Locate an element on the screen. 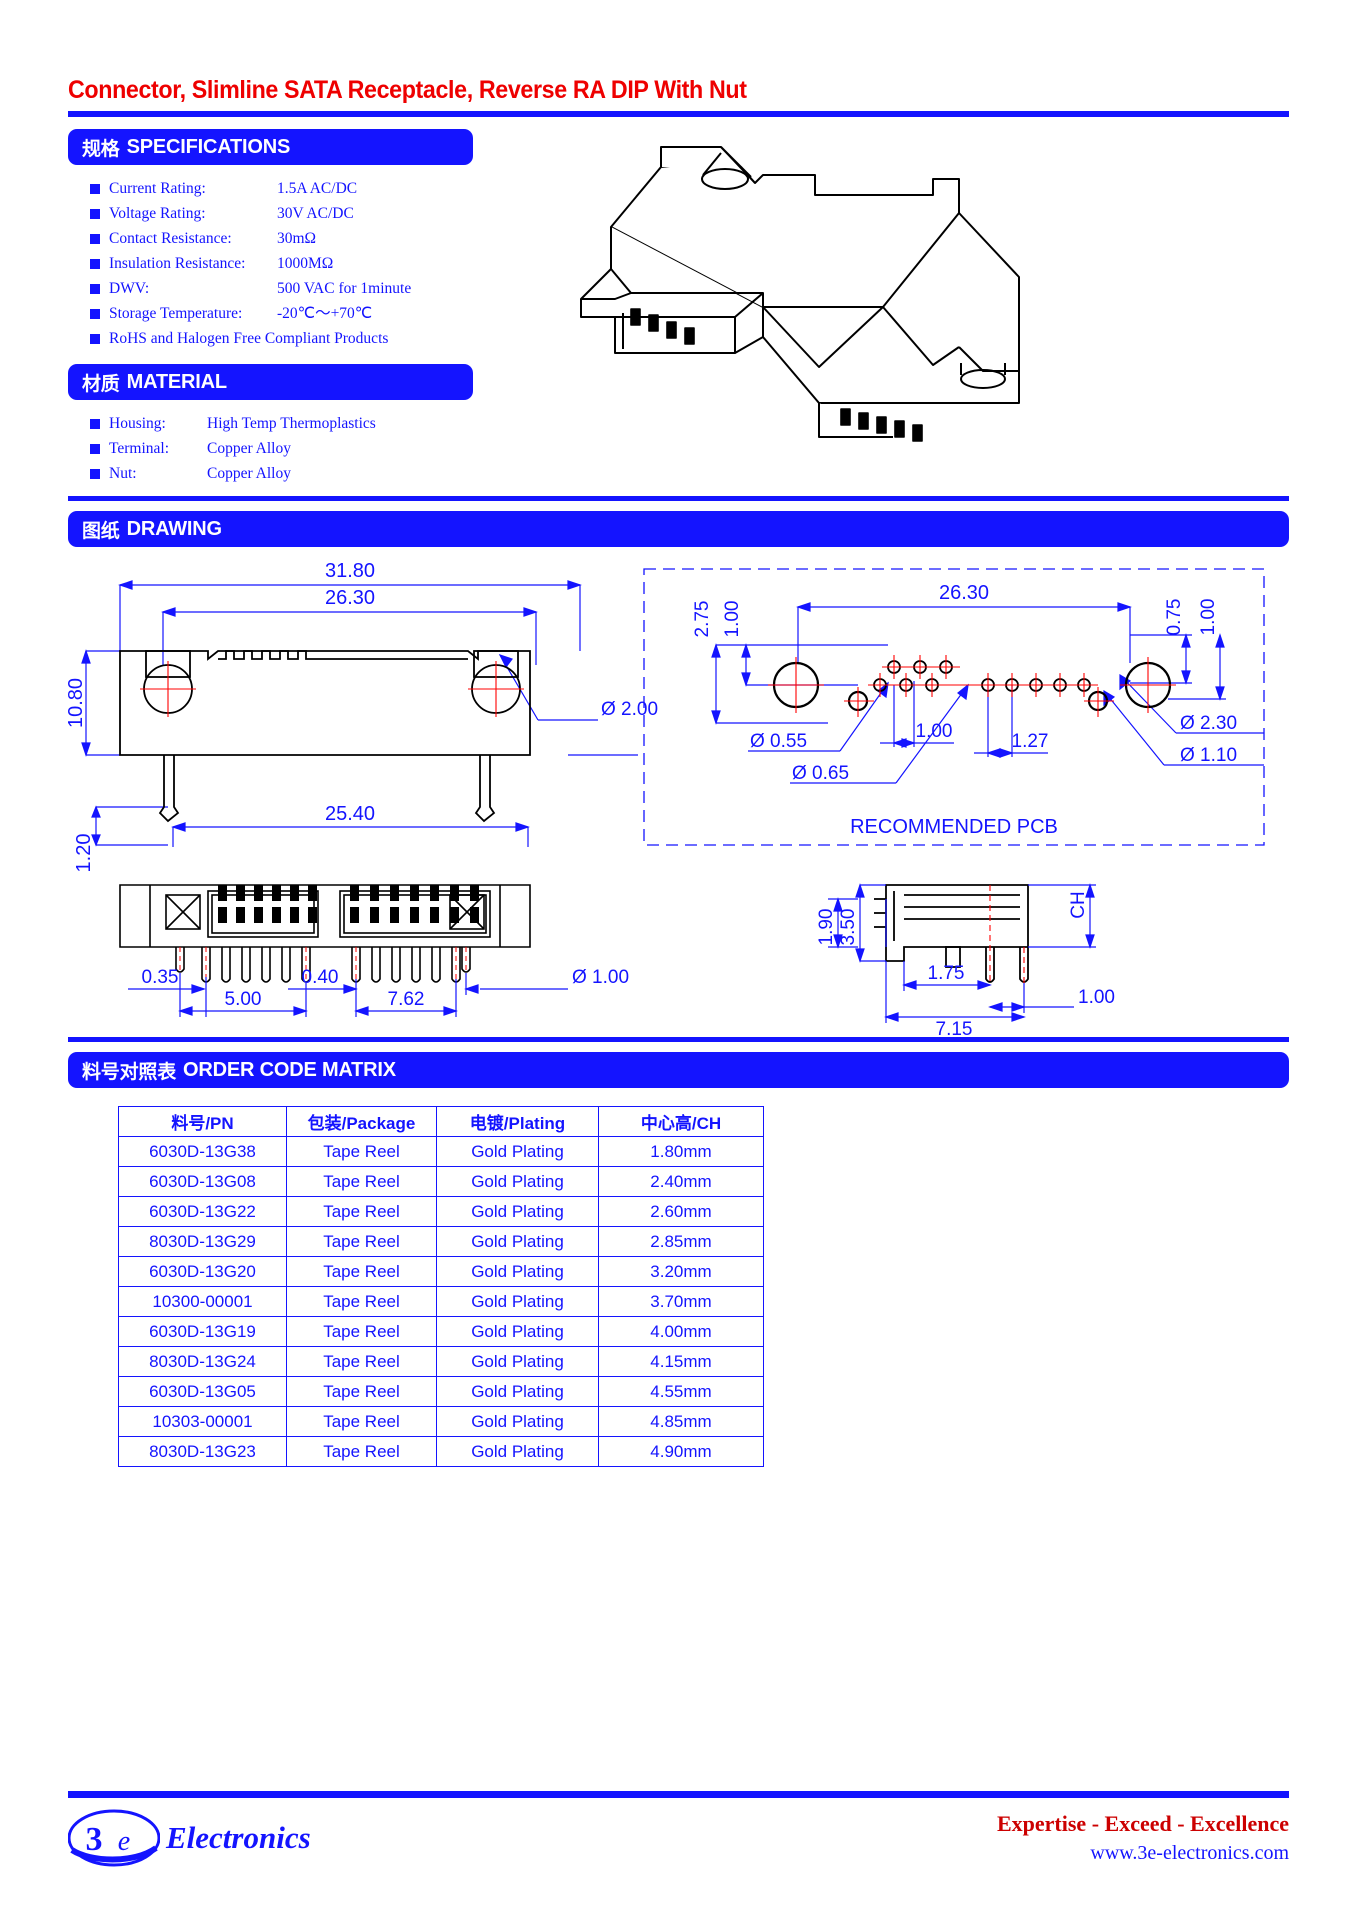 This screenshot has width=1357, height=1920. 3e-logo-icon: 3 e is located at coordinates (114, 1838).